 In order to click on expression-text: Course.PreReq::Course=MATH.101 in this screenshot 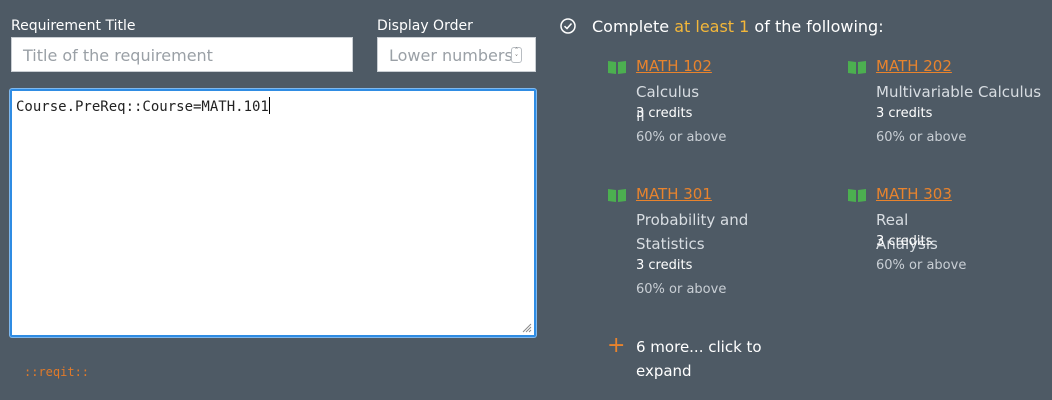, I will do `click(142, 107)`.